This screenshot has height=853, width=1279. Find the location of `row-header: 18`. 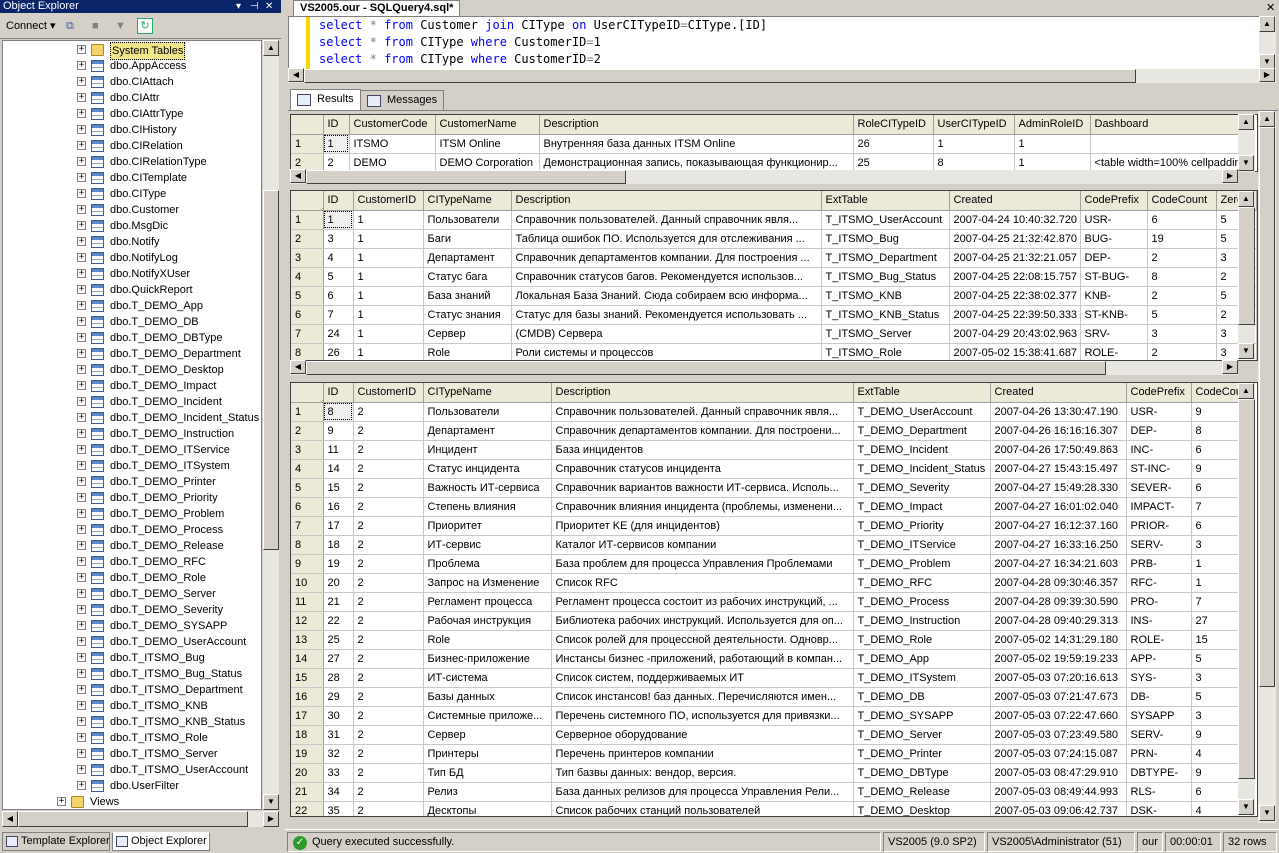

row-header: 18 is located at coordinates (307, 735).